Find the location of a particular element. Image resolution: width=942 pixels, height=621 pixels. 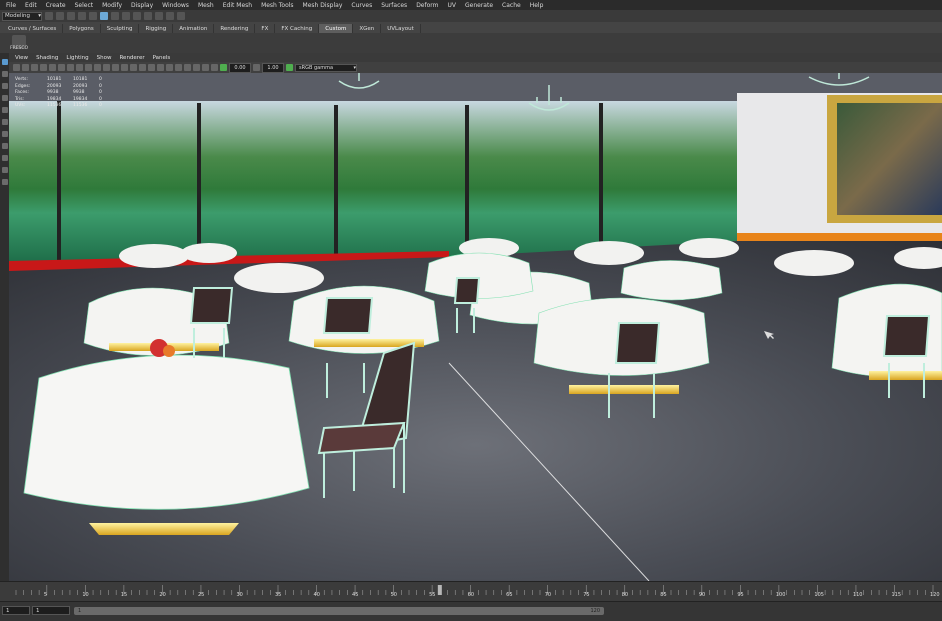

anti-aliasing-icon is located at coordinates (178, 67).